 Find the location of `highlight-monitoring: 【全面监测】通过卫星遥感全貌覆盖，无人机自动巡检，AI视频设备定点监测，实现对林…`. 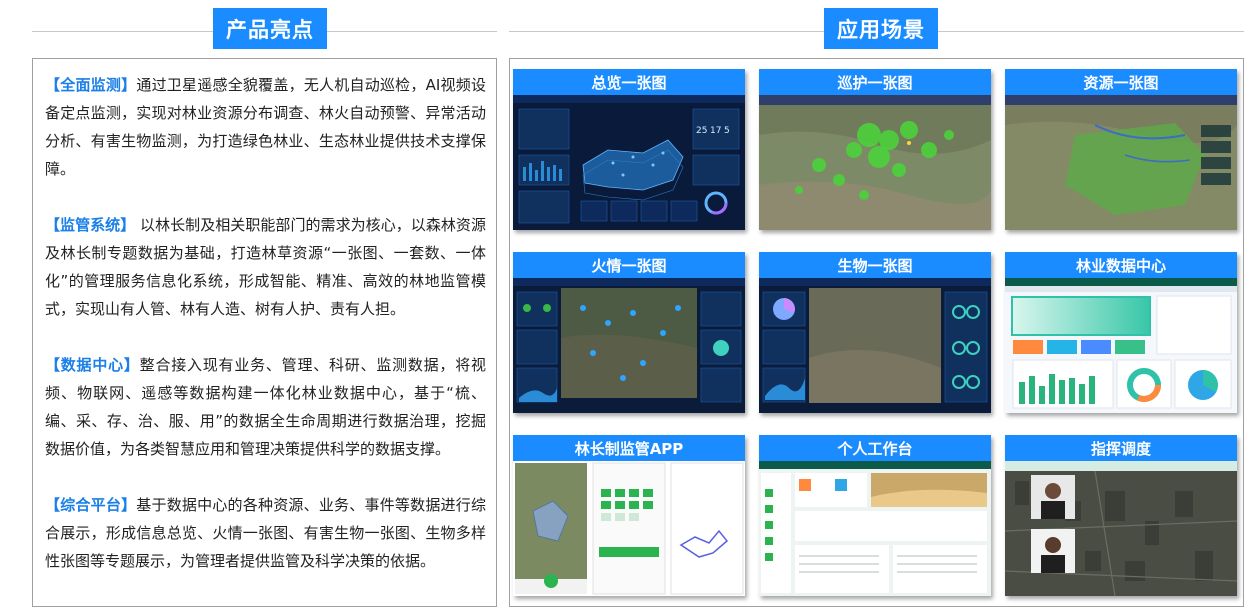

highlight-monitoring: 【全面监测】通过卫星遥感全貌覆盖，无人机自动巡检，AI视频设备定点监测，实现对林… is located at coordinates (265, 127).